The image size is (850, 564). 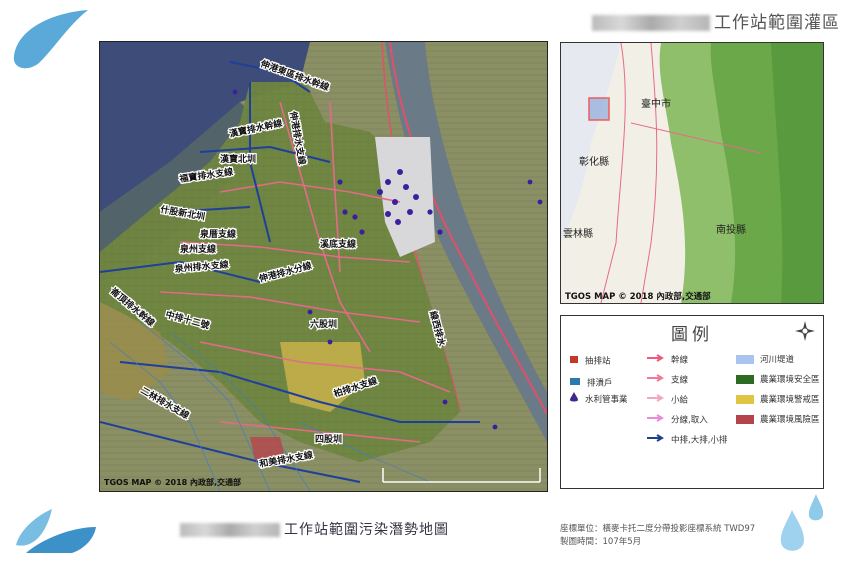 I want to click on map-label: 泉厝支線, so click(x=217, y=234).